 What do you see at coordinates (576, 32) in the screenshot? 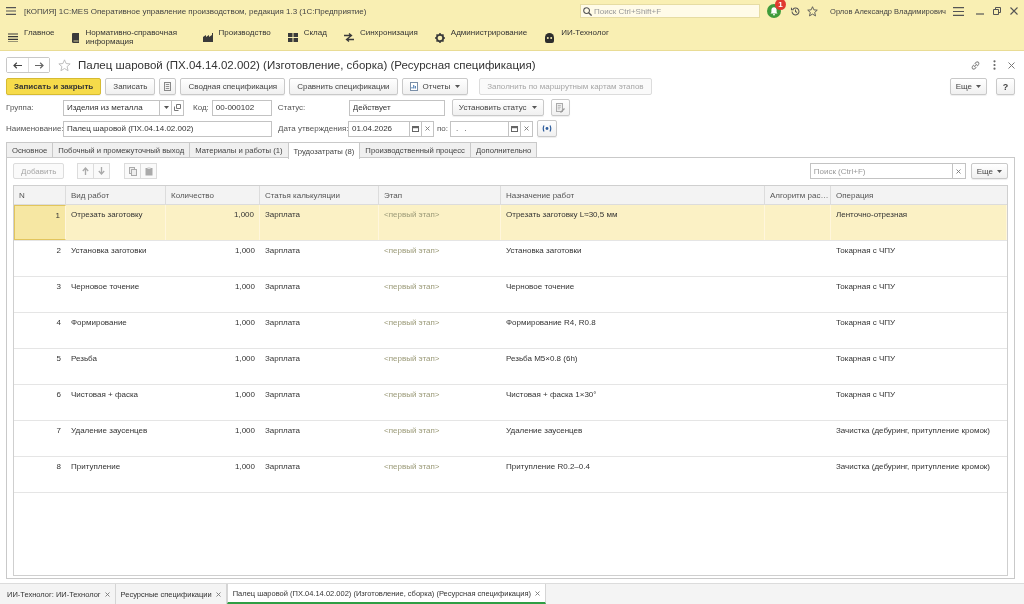
I see `section-link: ИИ-Технолог` at bounding box center [576, 32].